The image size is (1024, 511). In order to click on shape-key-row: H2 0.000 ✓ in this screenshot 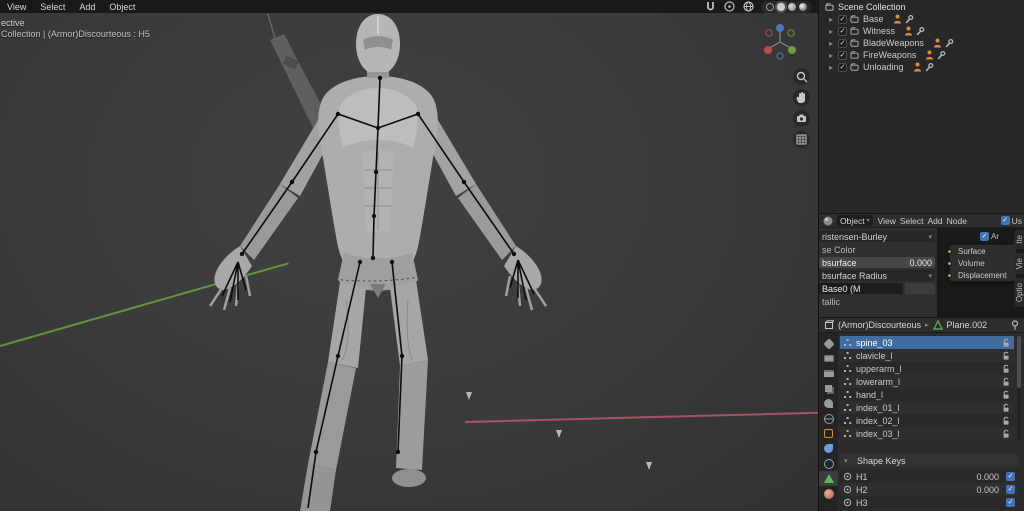, I will do `click(929, 489)`.